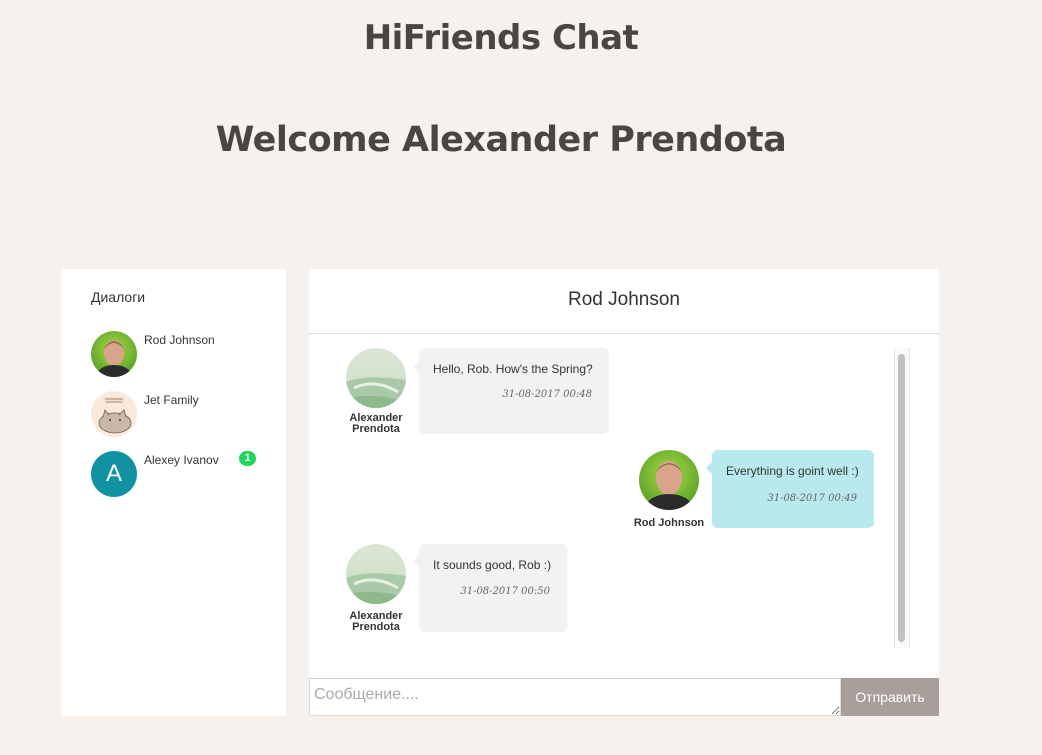 The width and height of the screenshot is (1042, 755). Describe the element at coordinates (176, 414) in the screenshot. I see `dialog-item-jet-family: Jet Family` at that location.